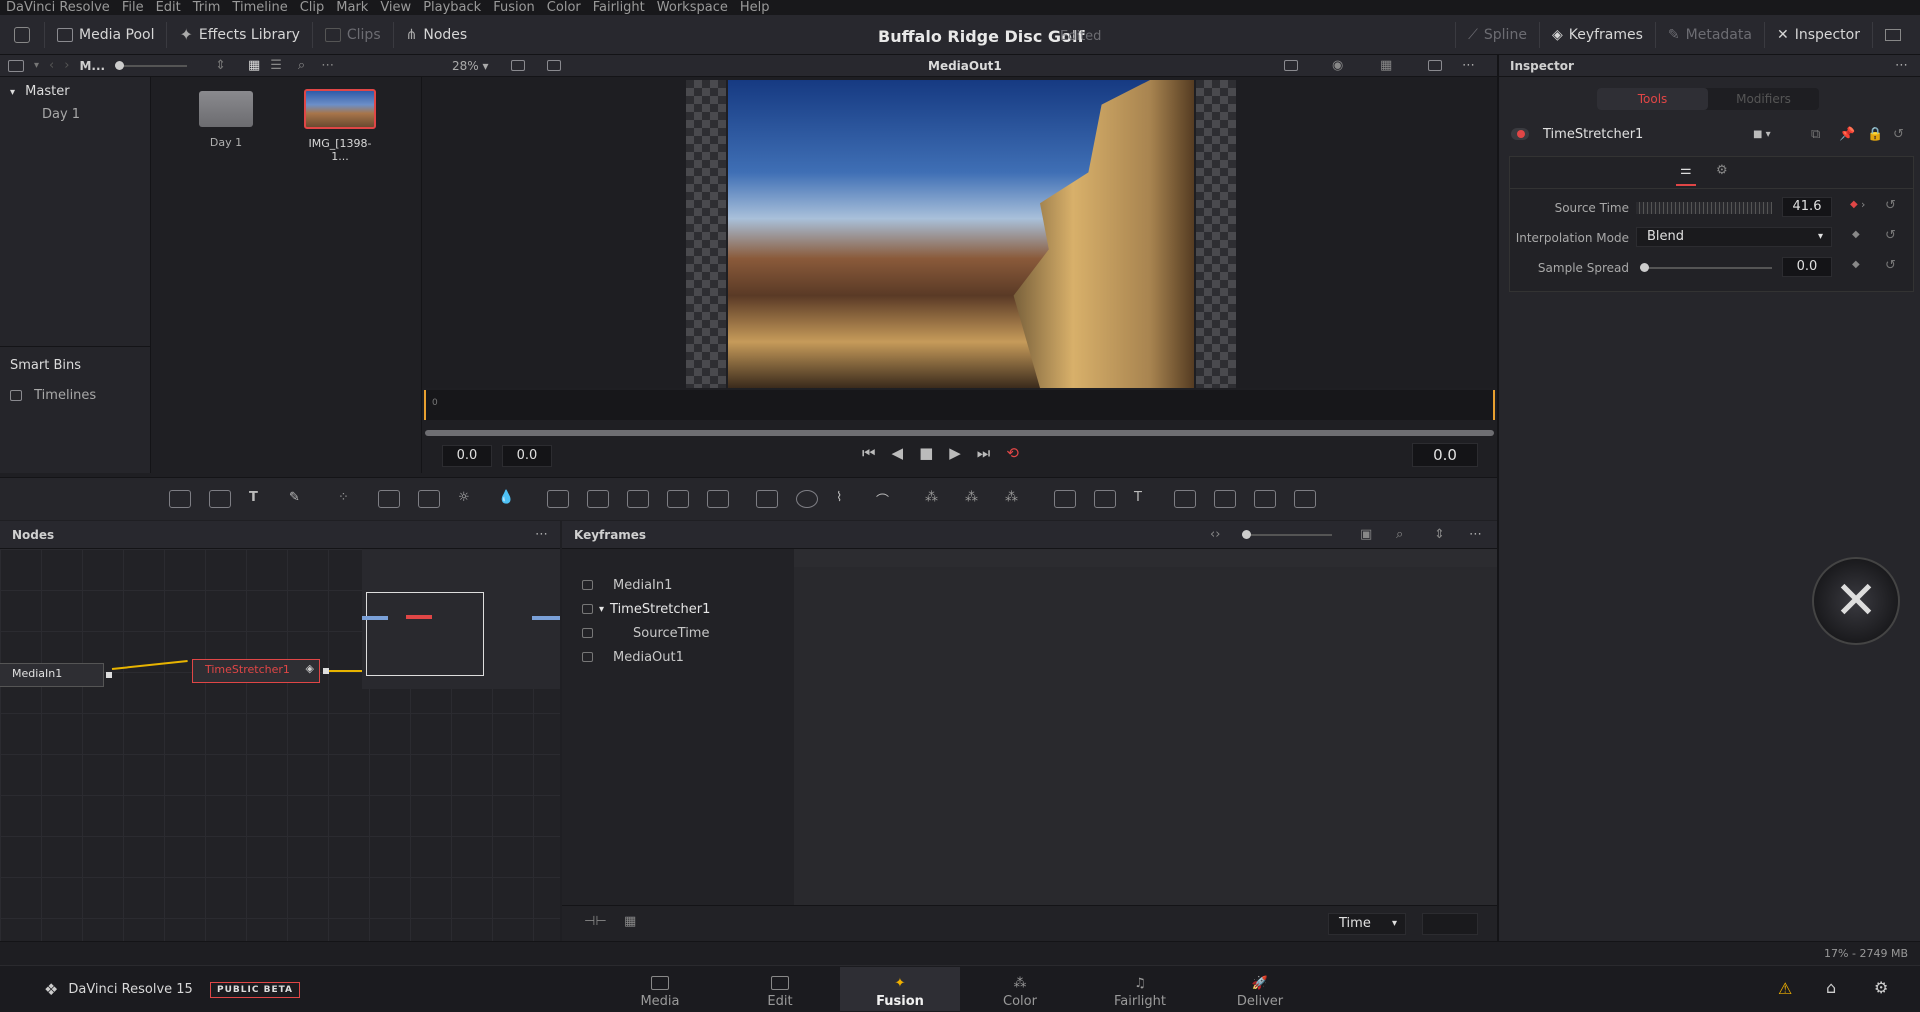 The width and height of the screenshot is (1920, 1012). I want to click on back-icon: ‹, so click(51, 65).